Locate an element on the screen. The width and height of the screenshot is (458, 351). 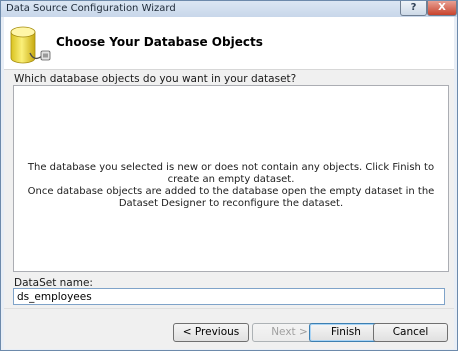
wizard-header: Choose Your Database Objects is located at coordinates (229, 43).